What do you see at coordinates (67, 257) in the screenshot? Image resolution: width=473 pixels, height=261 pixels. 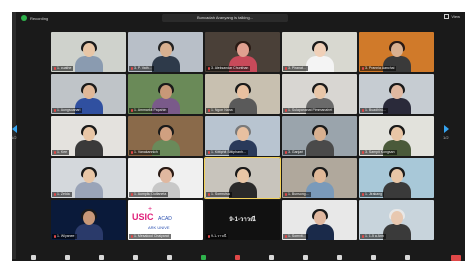 I see `toolbar-video-button` at bounding box center [67, 257].